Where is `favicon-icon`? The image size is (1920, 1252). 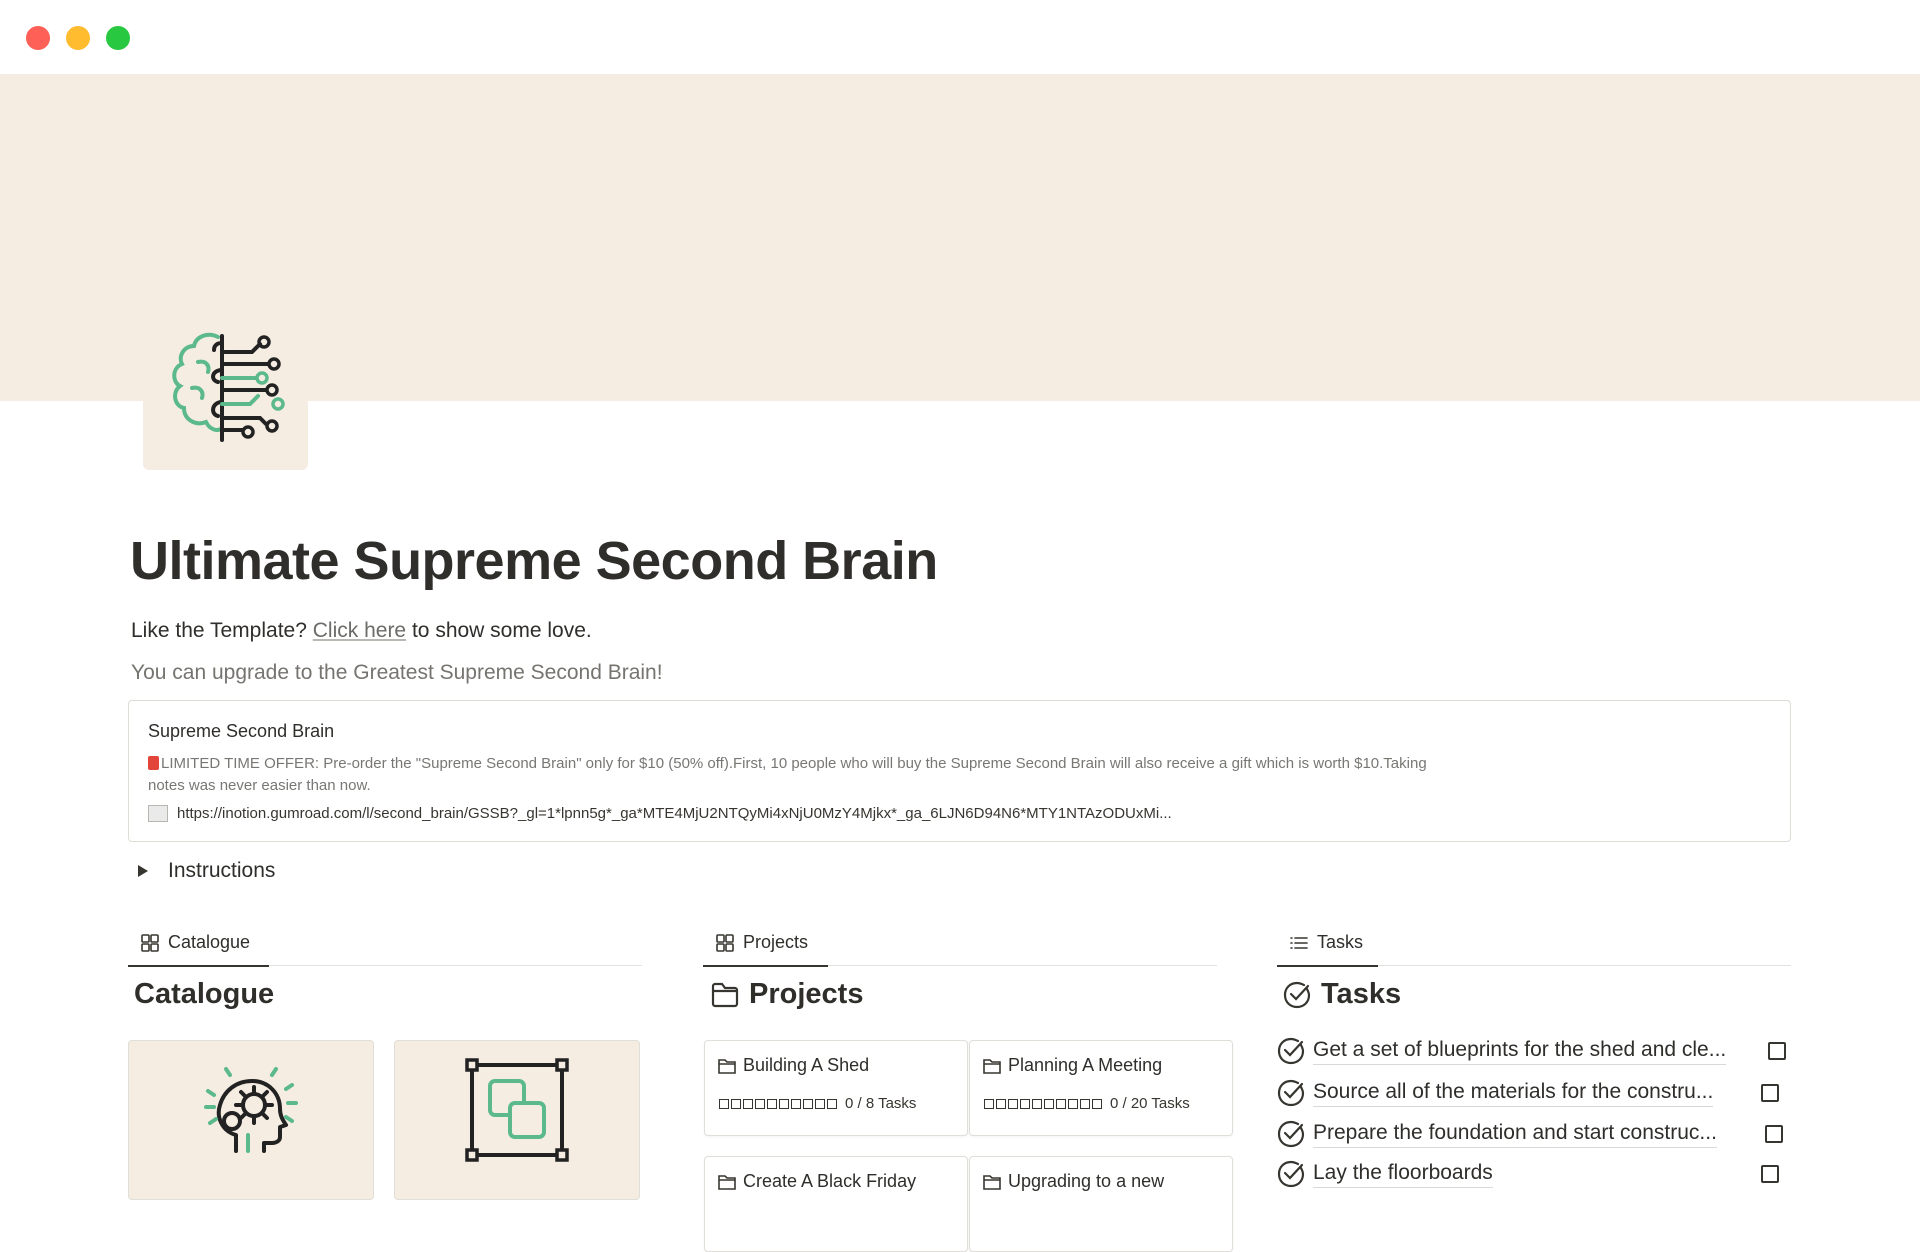 favicon-icon is located at coordinates (158, 813).